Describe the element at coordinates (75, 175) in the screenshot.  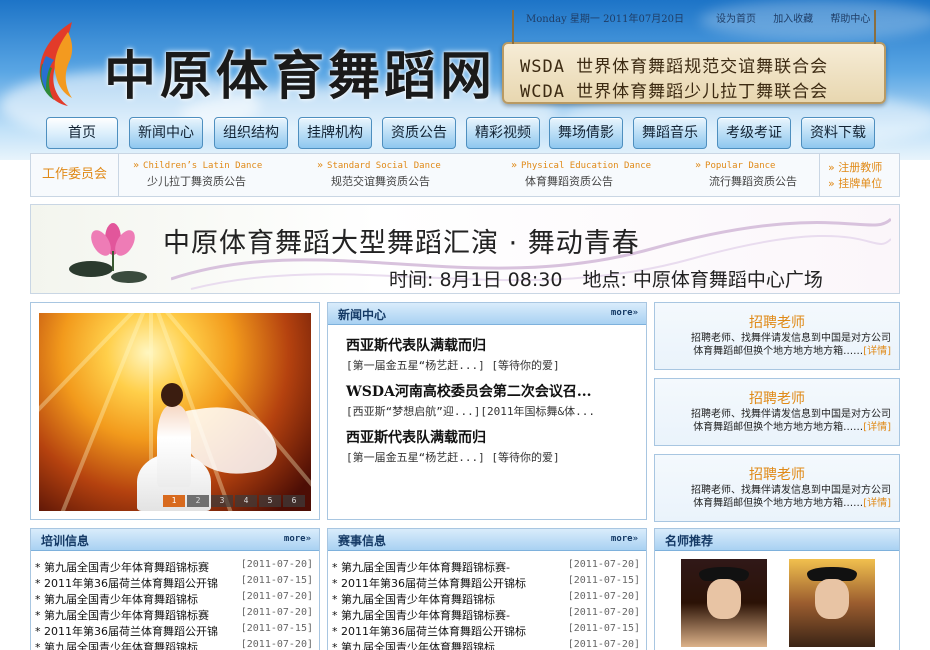
I see `committee-label: 工作委员会` at that location.